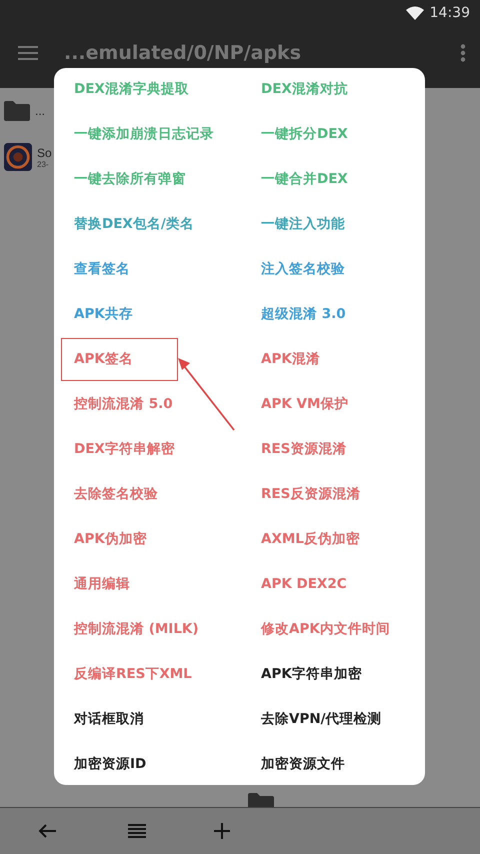 The width and height of the screenshot is (480, 854). I want to click on menu-item: 查看签名, so click(167, 269).